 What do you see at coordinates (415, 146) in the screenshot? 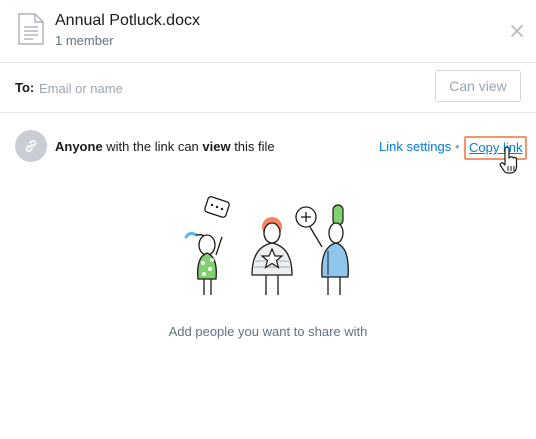
I see `link-settings-link: Link settings` at bounding box center [415, 146].